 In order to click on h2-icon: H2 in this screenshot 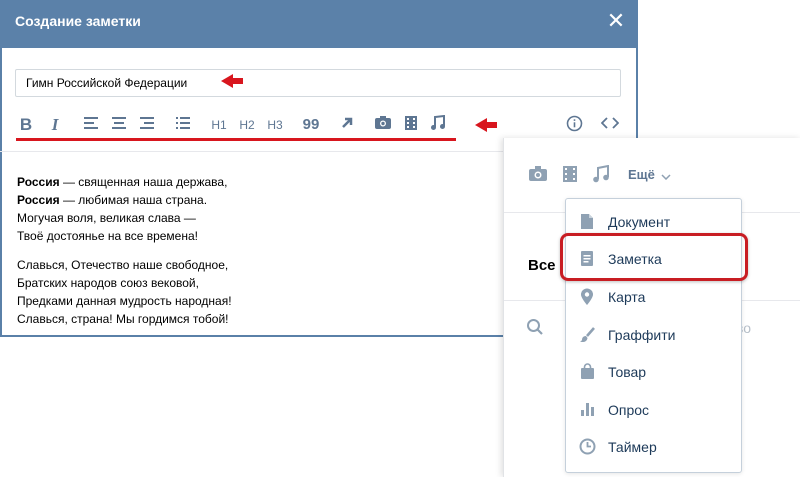, I will do `click(247, 125)`.